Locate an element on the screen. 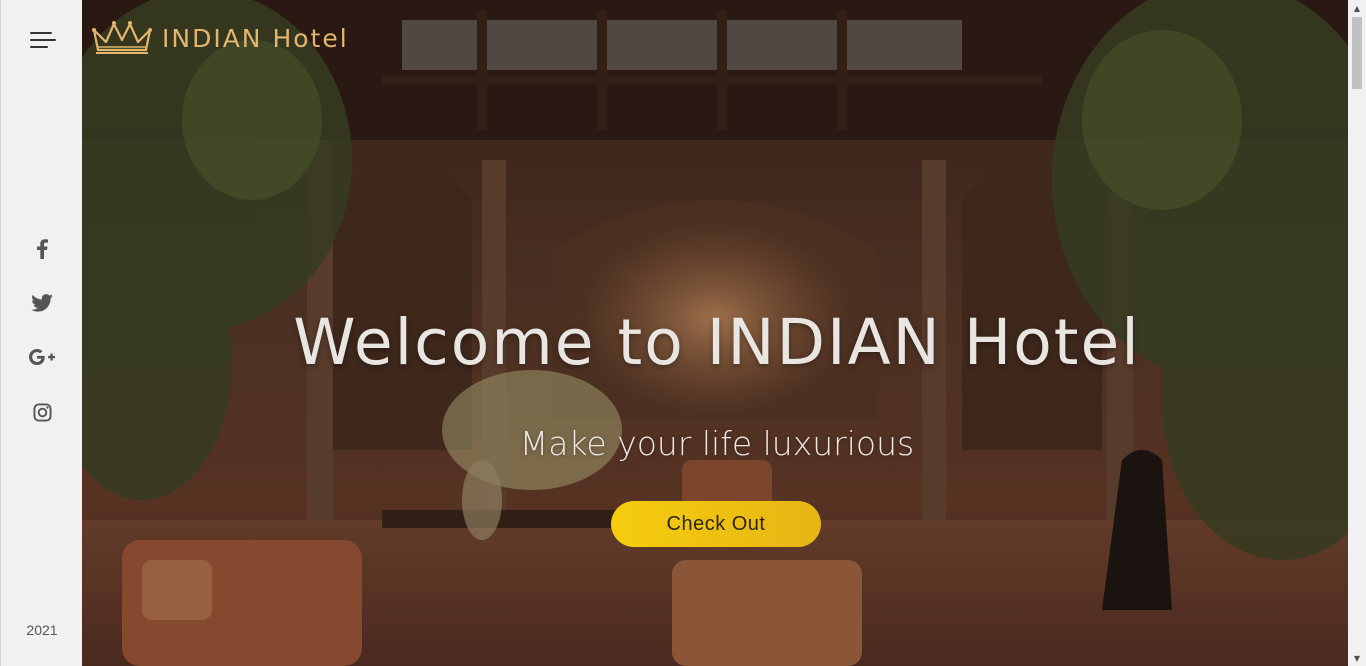 The height and width of the screenshot is (666, 1366). brand-logo: INDIAN Hotel is located at coordinates (219, 38).